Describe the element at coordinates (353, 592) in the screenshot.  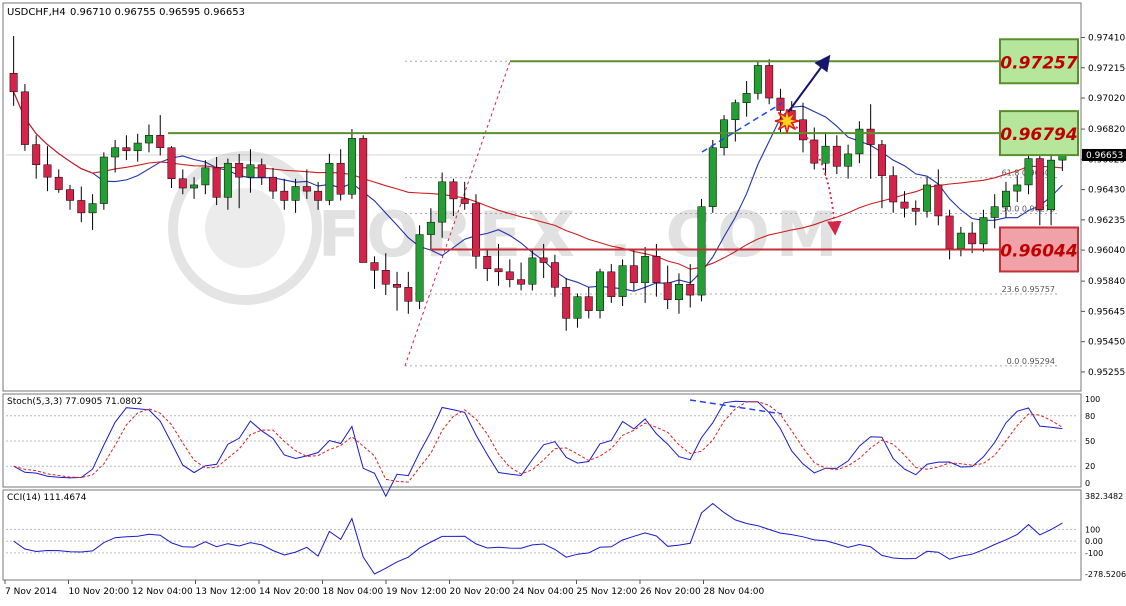
I see `time-tick-label: 18 Nov 04:00` at that location.